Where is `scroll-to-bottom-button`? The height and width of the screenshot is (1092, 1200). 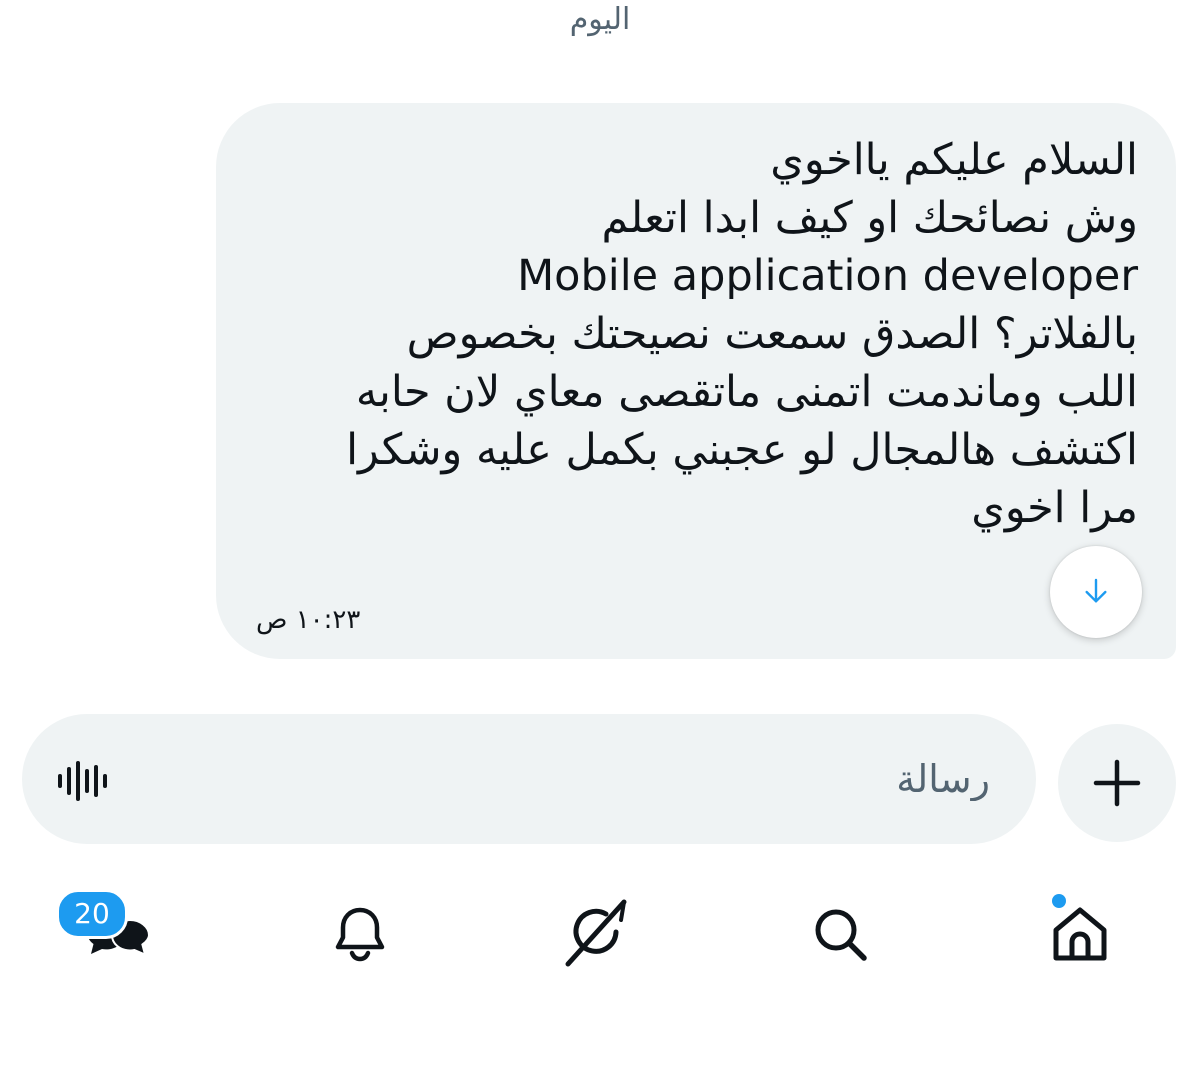 scroll-to-bottom-button is located at coordinates (1096, 592).